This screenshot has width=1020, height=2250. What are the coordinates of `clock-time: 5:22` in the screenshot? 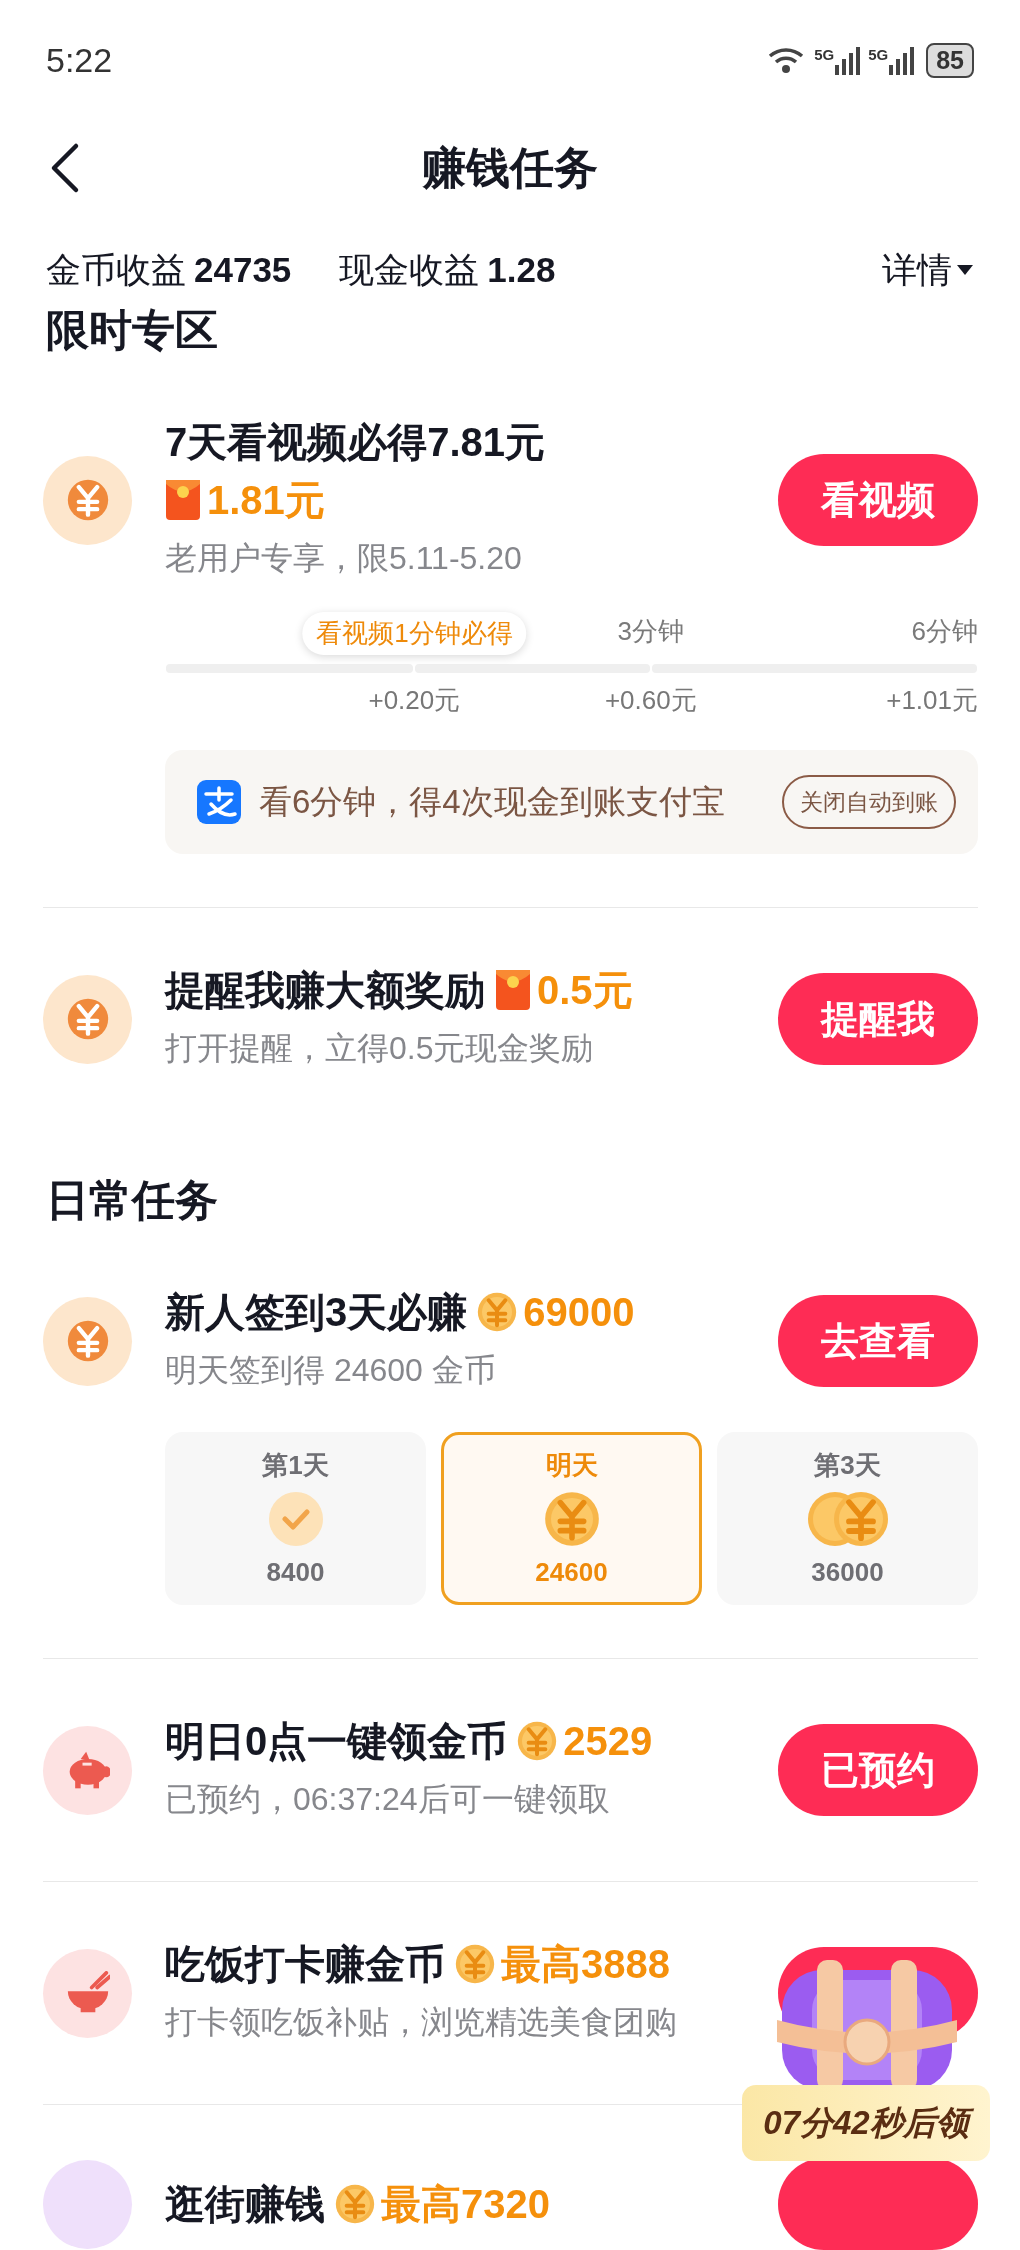 It's located at (79, 60).